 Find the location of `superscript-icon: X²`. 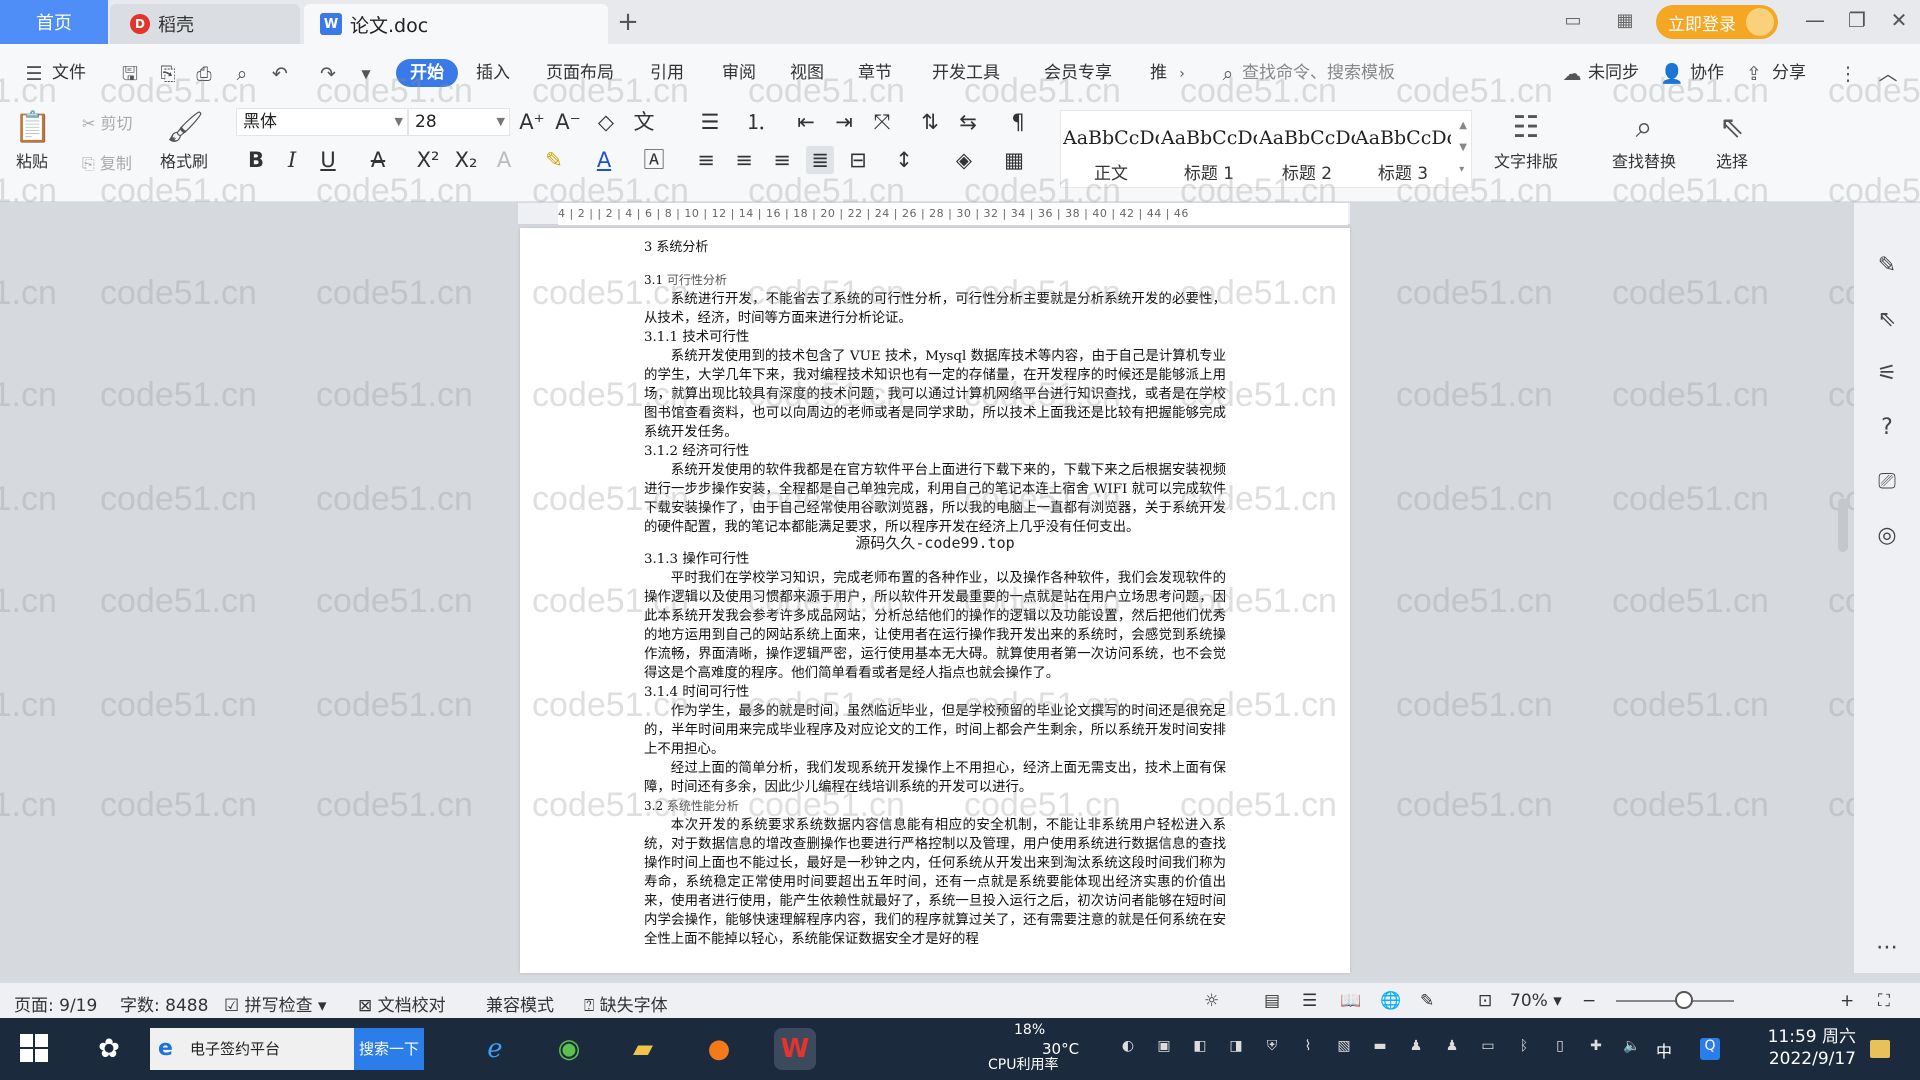

superscript-icon: X² is located at coordinates (428, 160).